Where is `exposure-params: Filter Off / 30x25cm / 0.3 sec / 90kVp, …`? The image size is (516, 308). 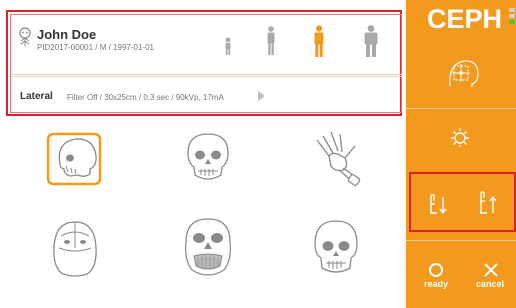 exposure-params: Filter Off / 30x25cm / 0.3 sec / 90kVp, … is located at coordinates (145, 97).